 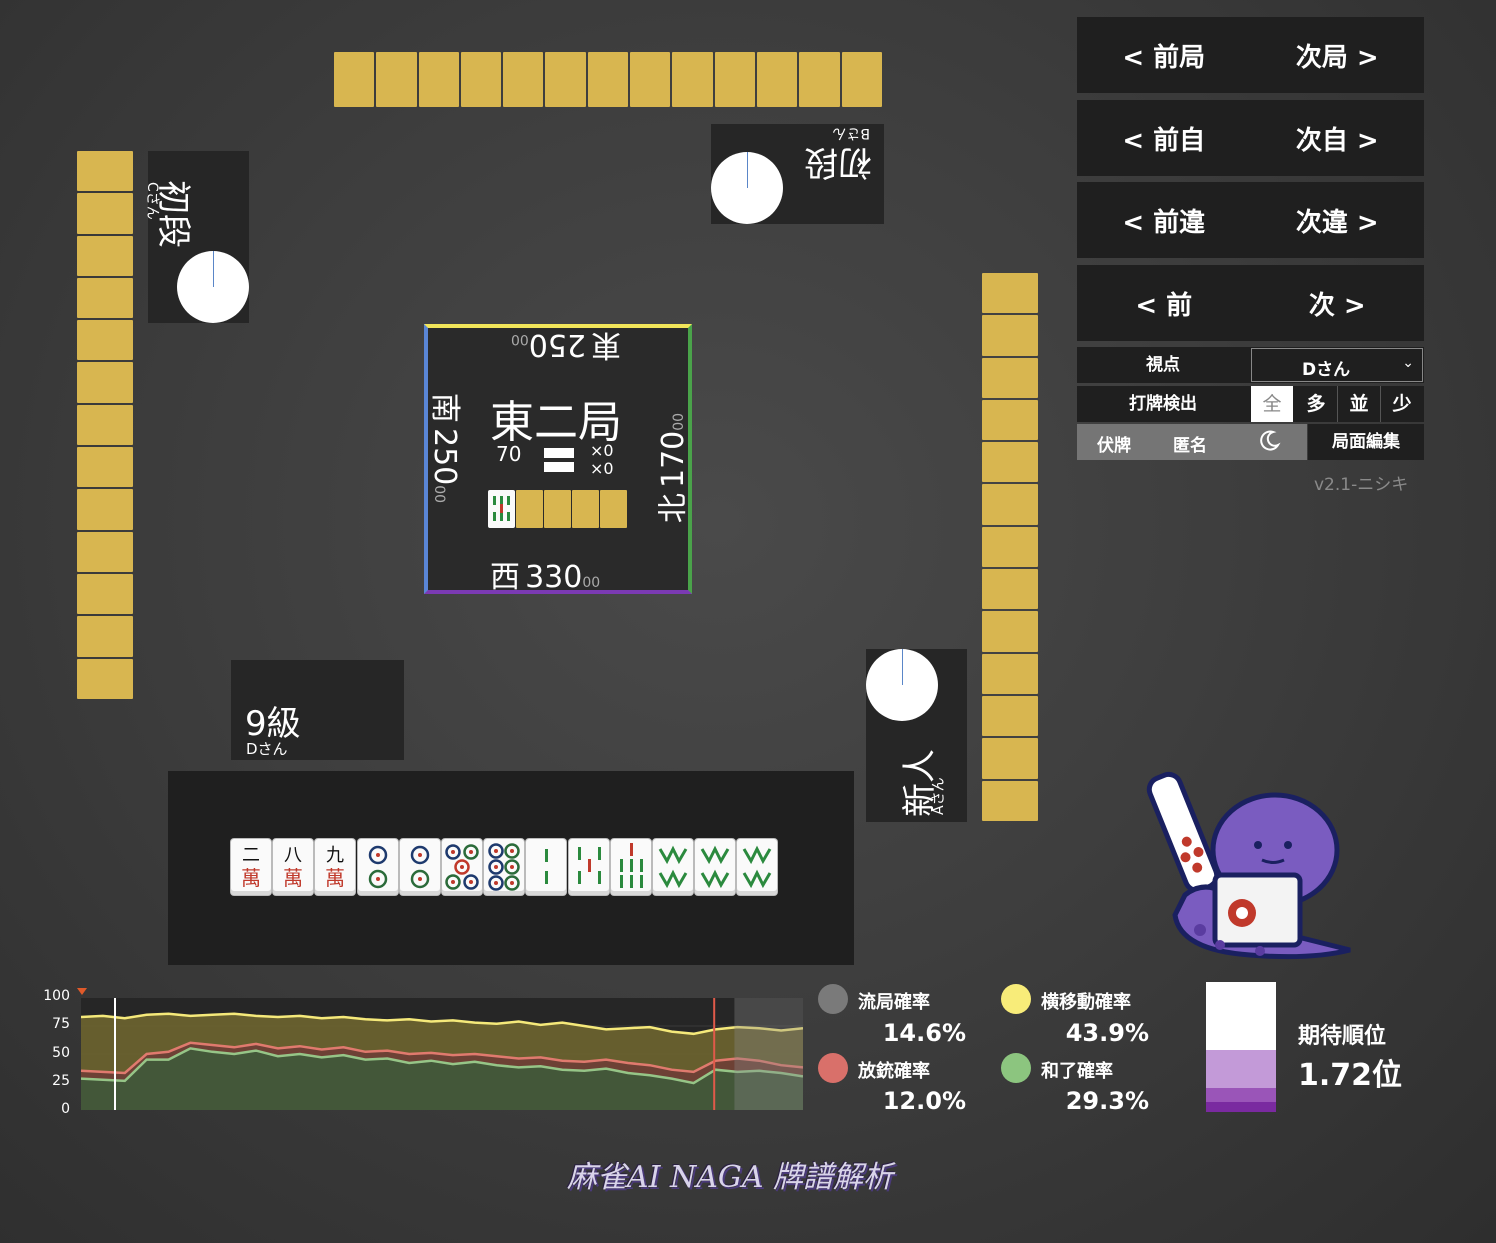 What do you see at coordinates (730, 1177) in the screenshot?
I see `footer-logo: 麻雀AI NAGA 牌譜解析` at bounding box center [730, 1177].